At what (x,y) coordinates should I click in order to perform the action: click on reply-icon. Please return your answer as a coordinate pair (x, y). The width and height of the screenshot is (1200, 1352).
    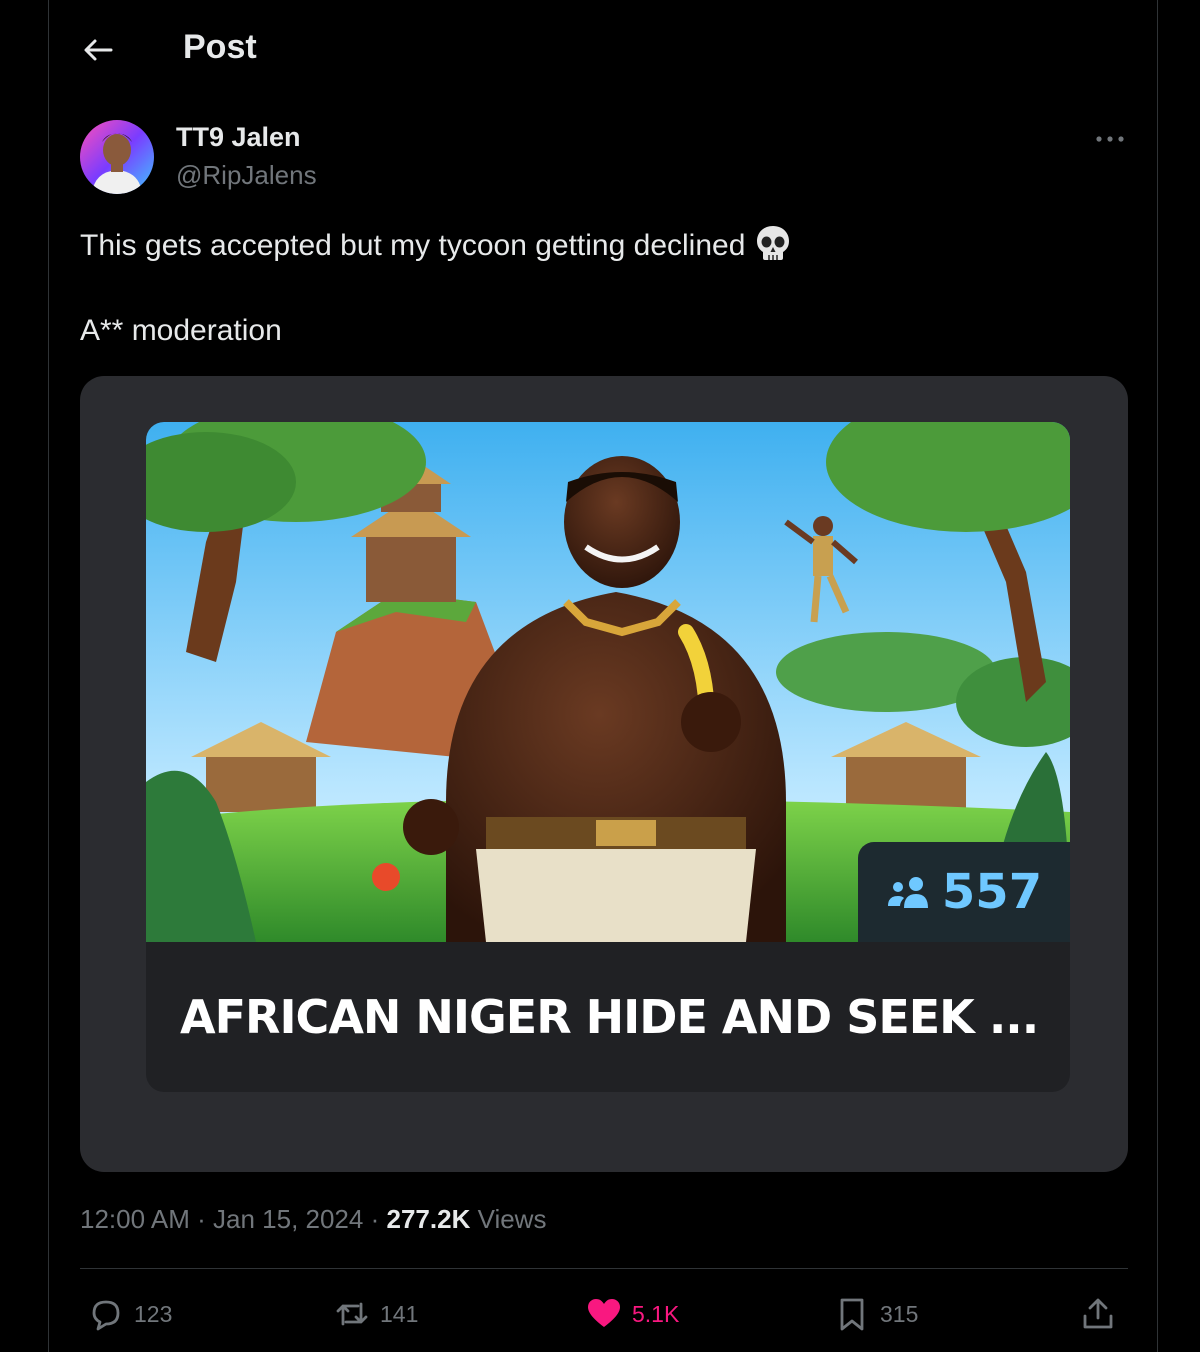
    Looking at the image, I should click on (106, 1315).